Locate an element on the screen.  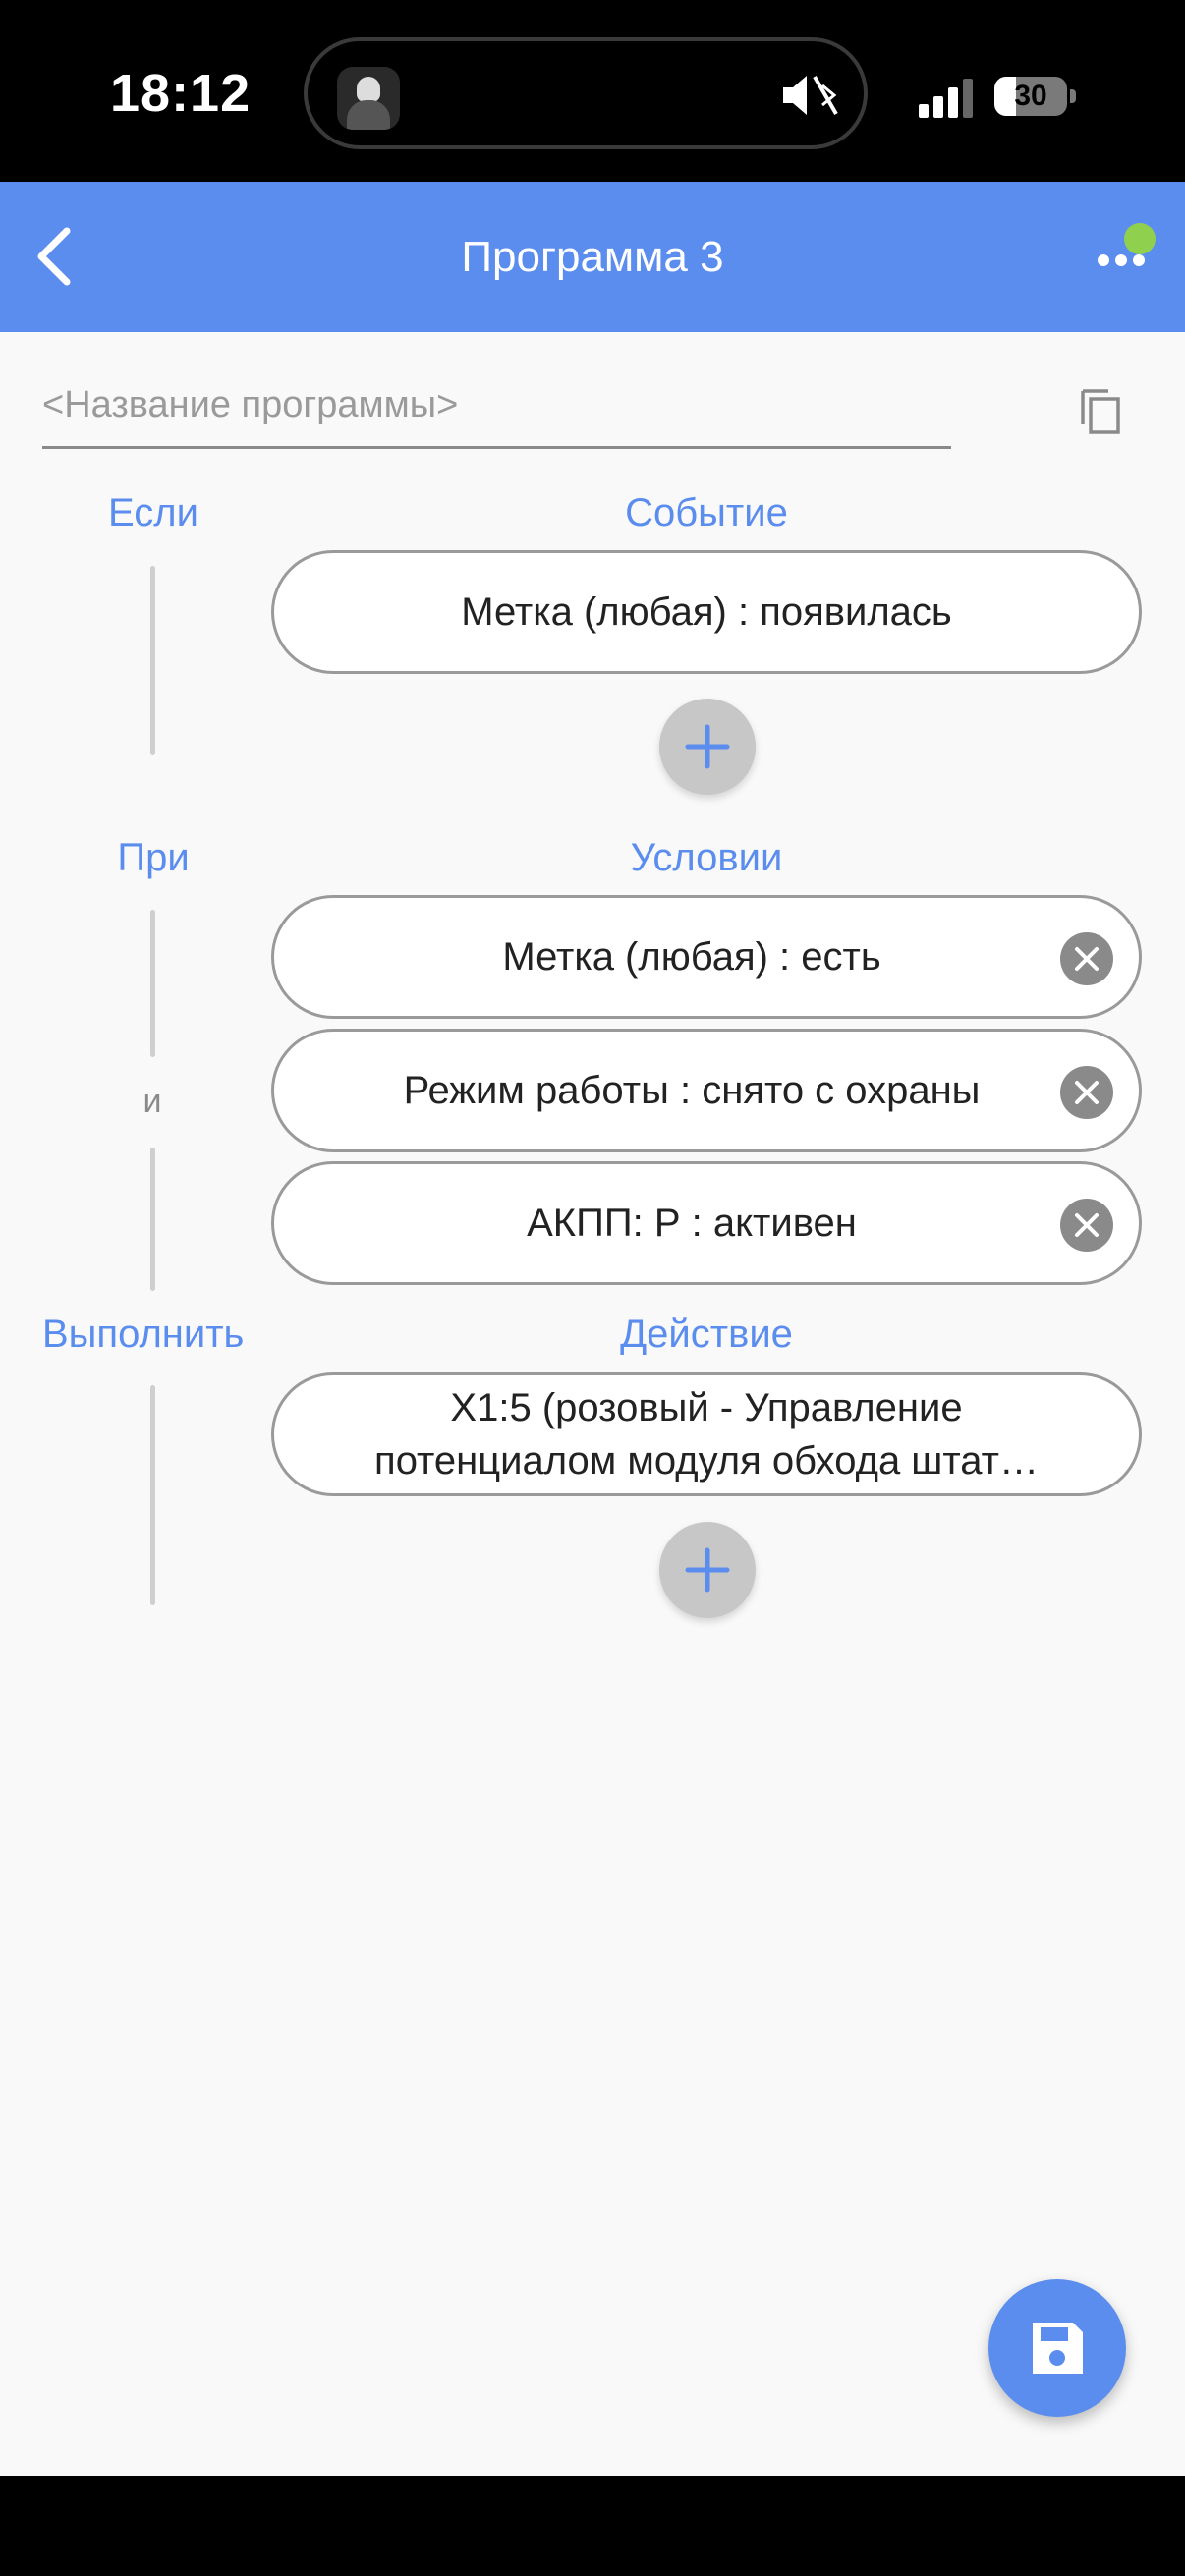
cellular-signal-icon is located at coordinates (946, 98).